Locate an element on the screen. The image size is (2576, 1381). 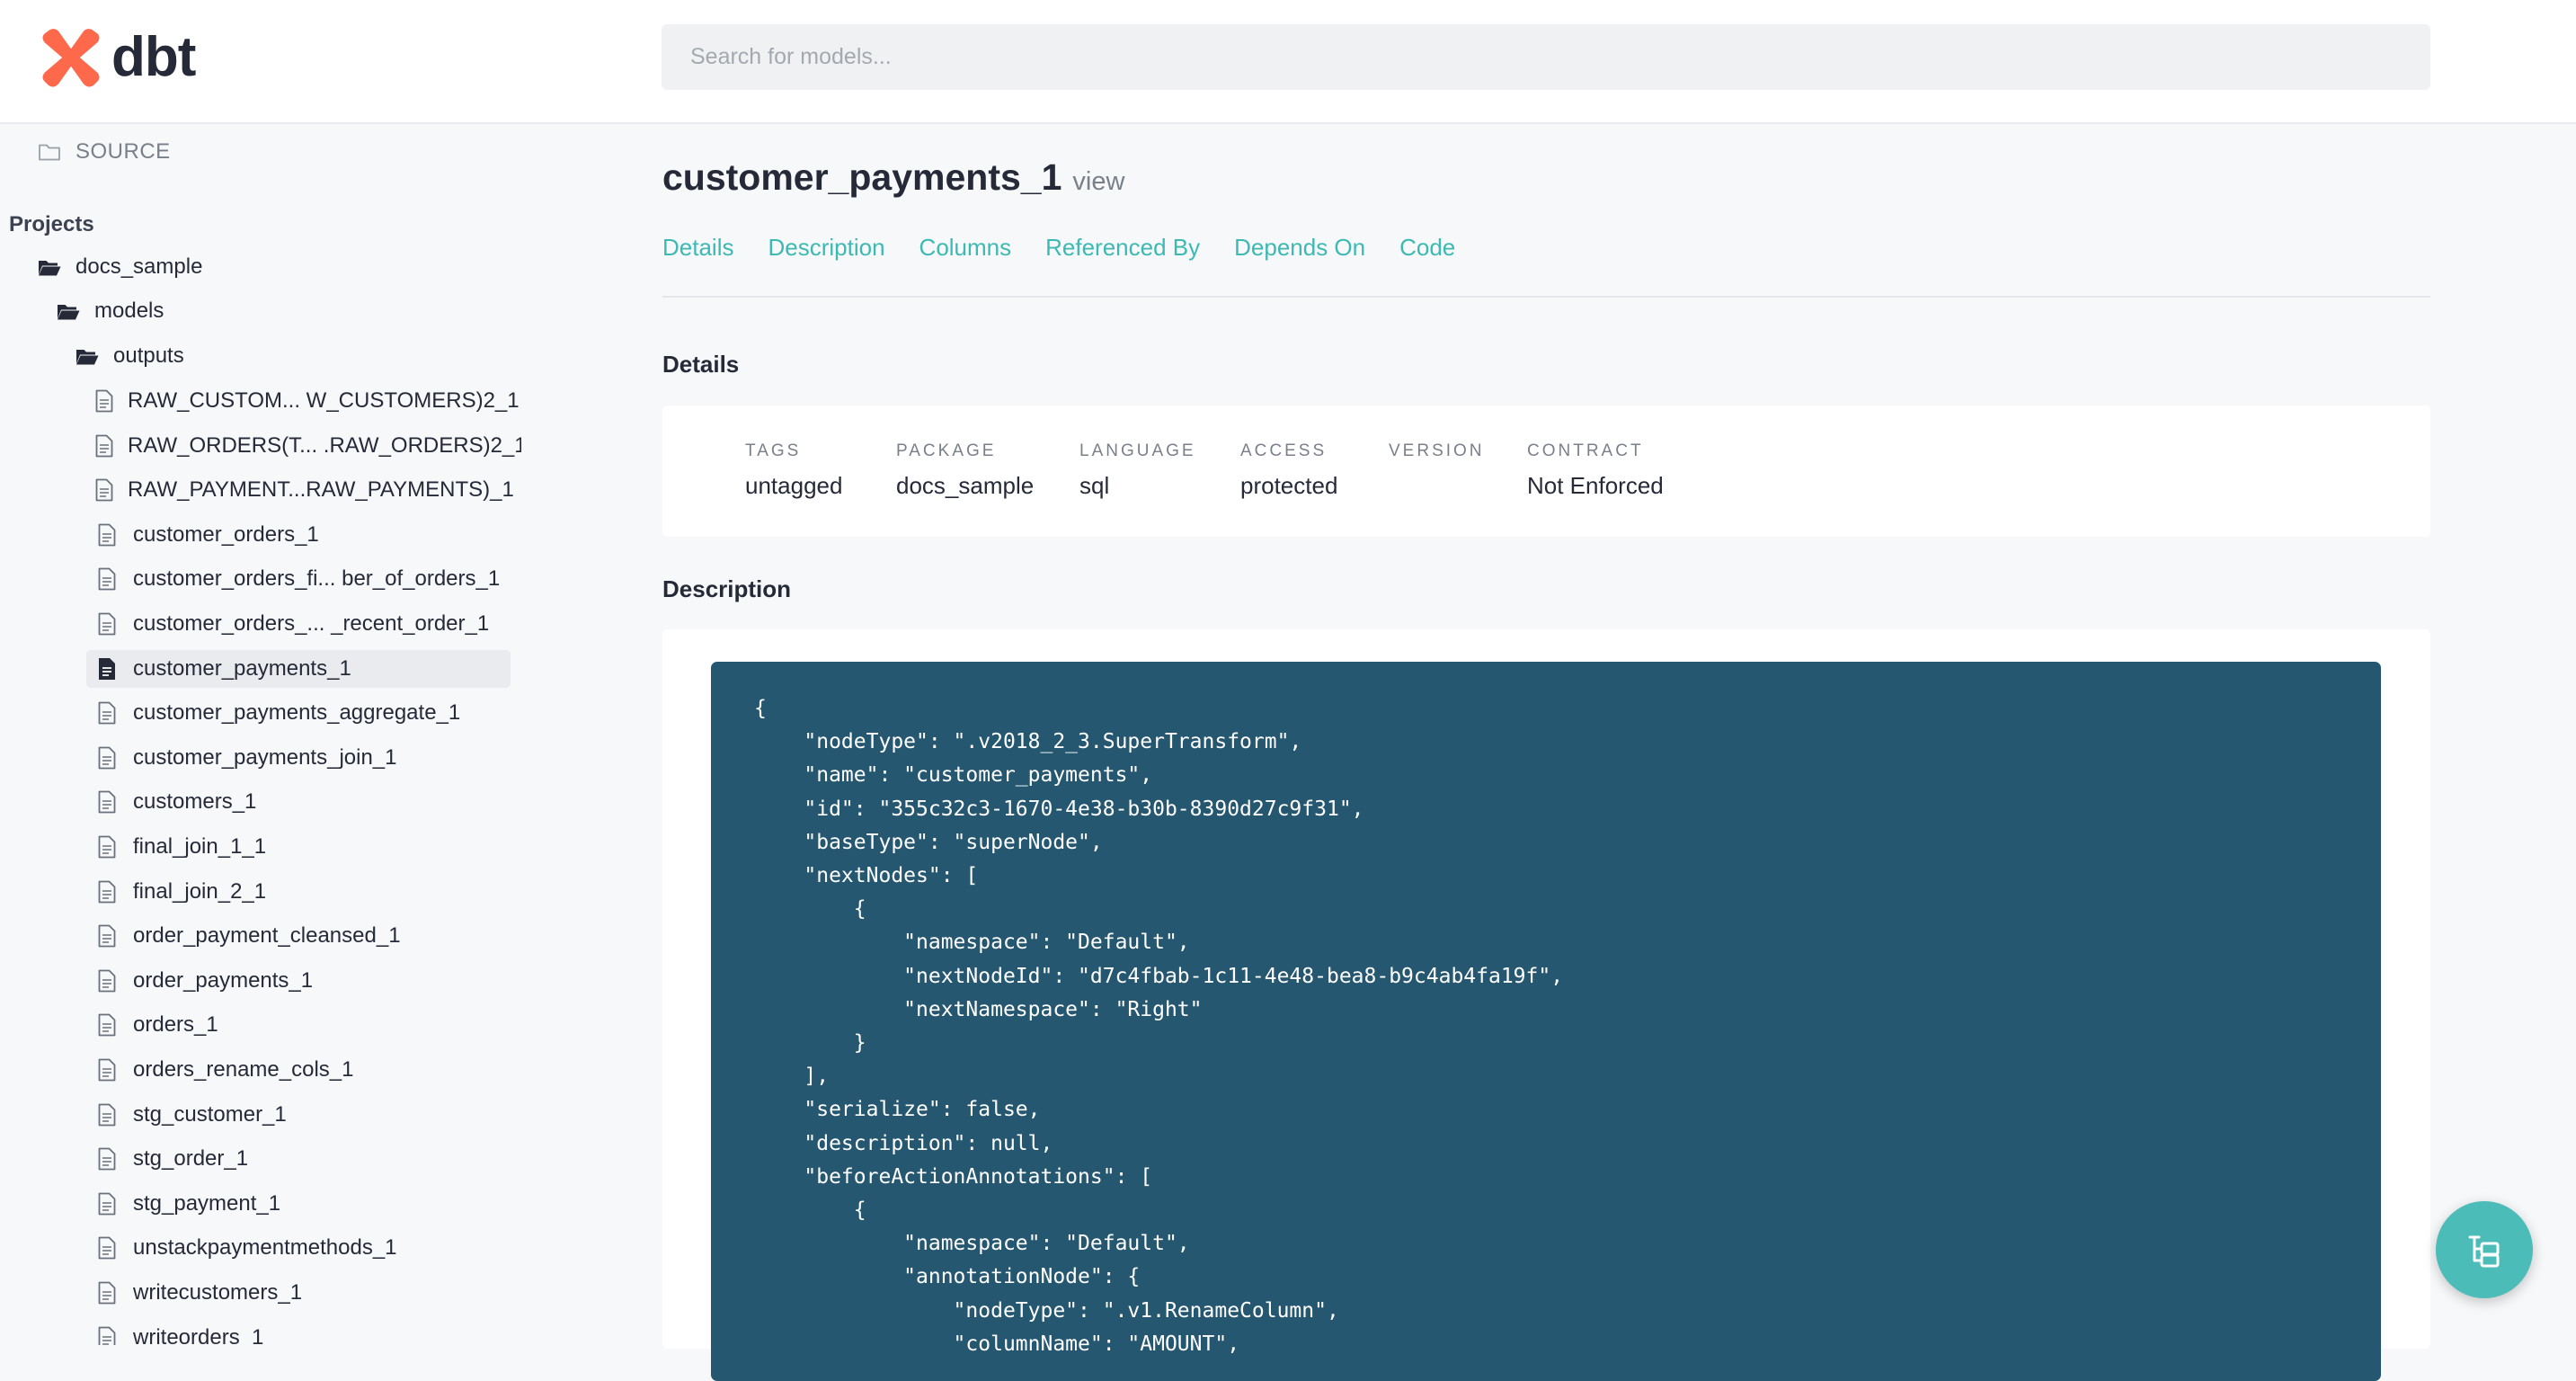
sidebar-model-item: customer_orders_... _recent_order_1 is located at coordinates (298, 624).